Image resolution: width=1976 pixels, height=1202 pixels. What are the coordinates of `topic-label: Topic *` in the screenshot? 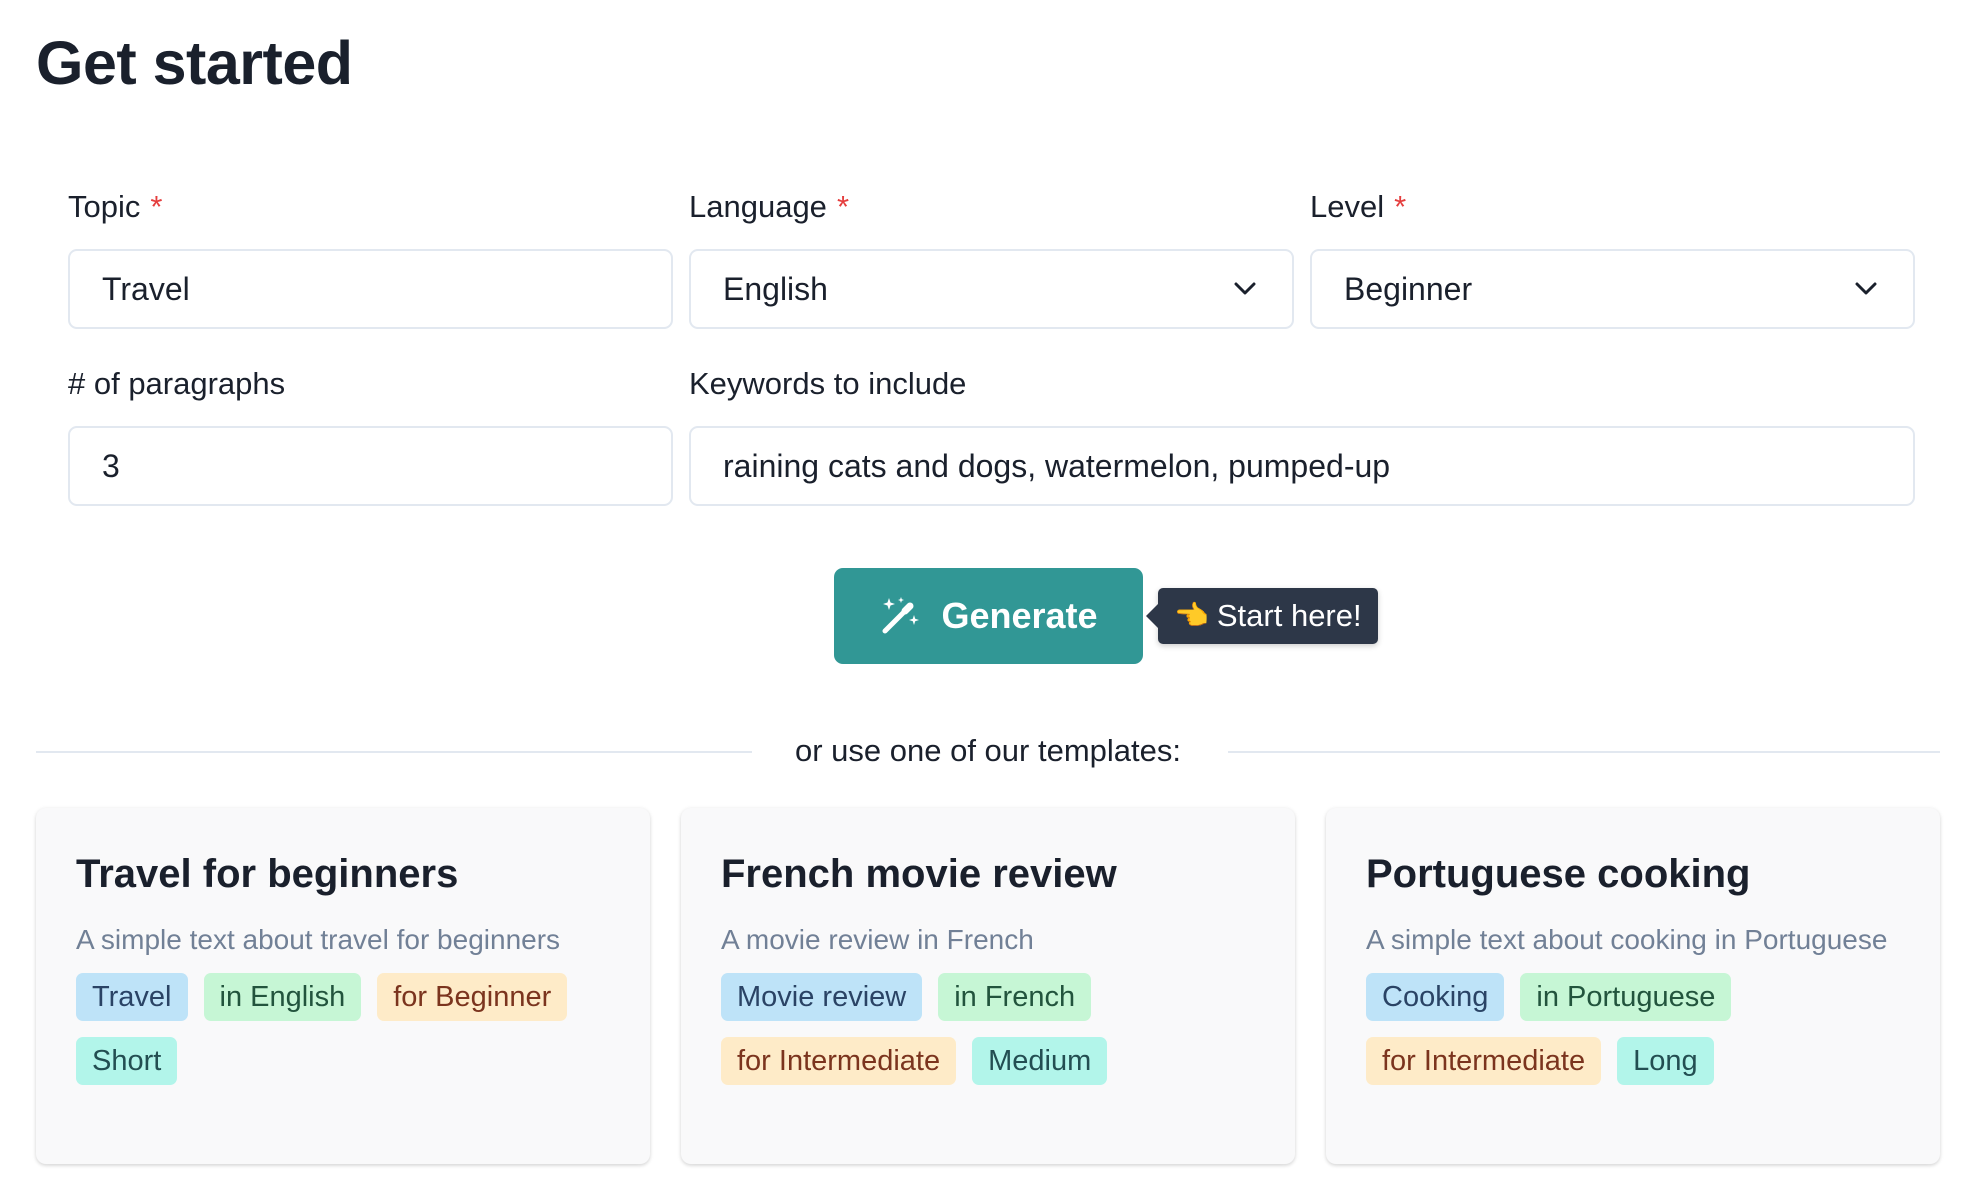 It's located at (115, 207).